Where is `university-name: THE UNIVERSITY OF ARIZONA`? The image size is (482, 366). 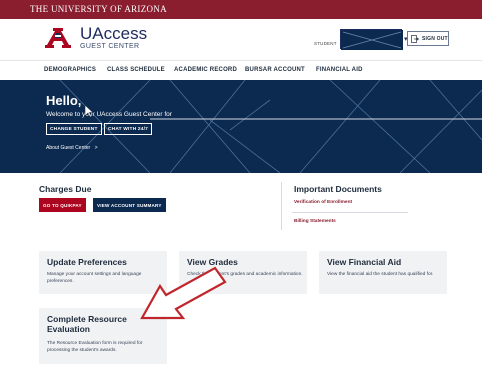 university-name: THE UNIVERSITY OF ARIZONA is located at coordinates (98, 9).